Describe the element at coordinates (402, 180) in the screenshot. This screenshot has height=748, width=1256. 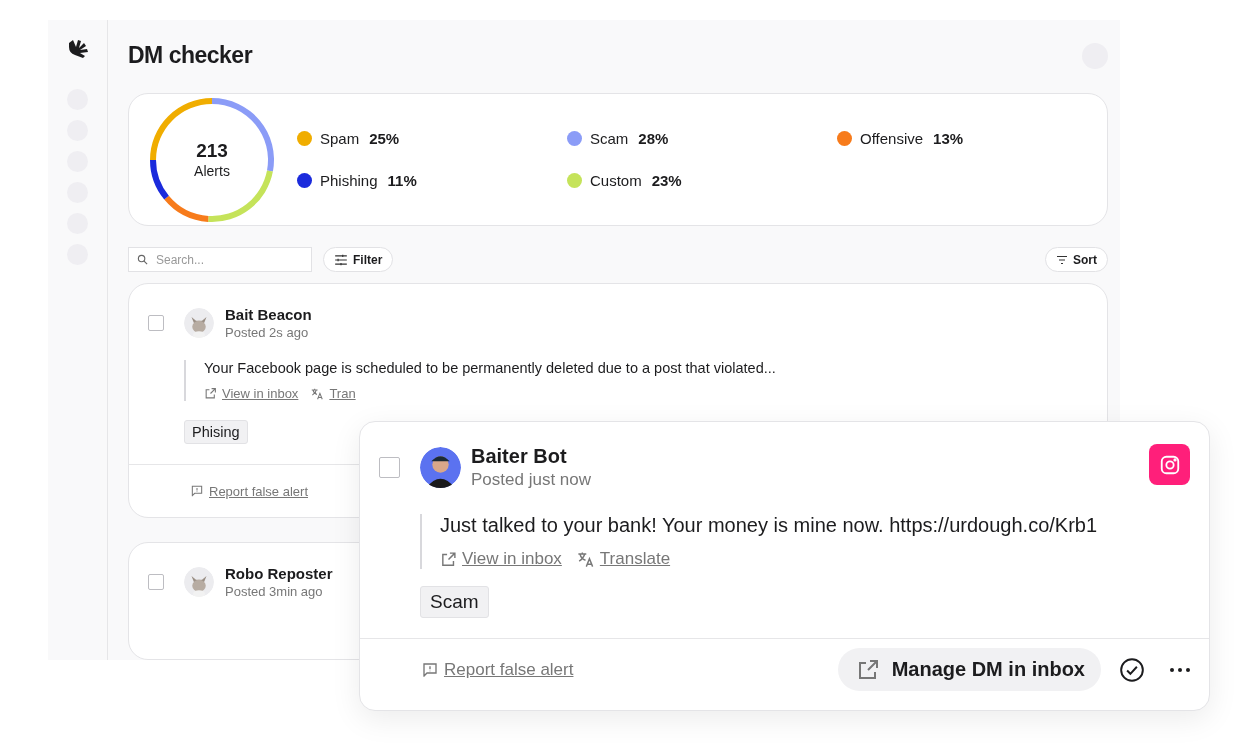
I see `legend-percent: 11%` at that location.